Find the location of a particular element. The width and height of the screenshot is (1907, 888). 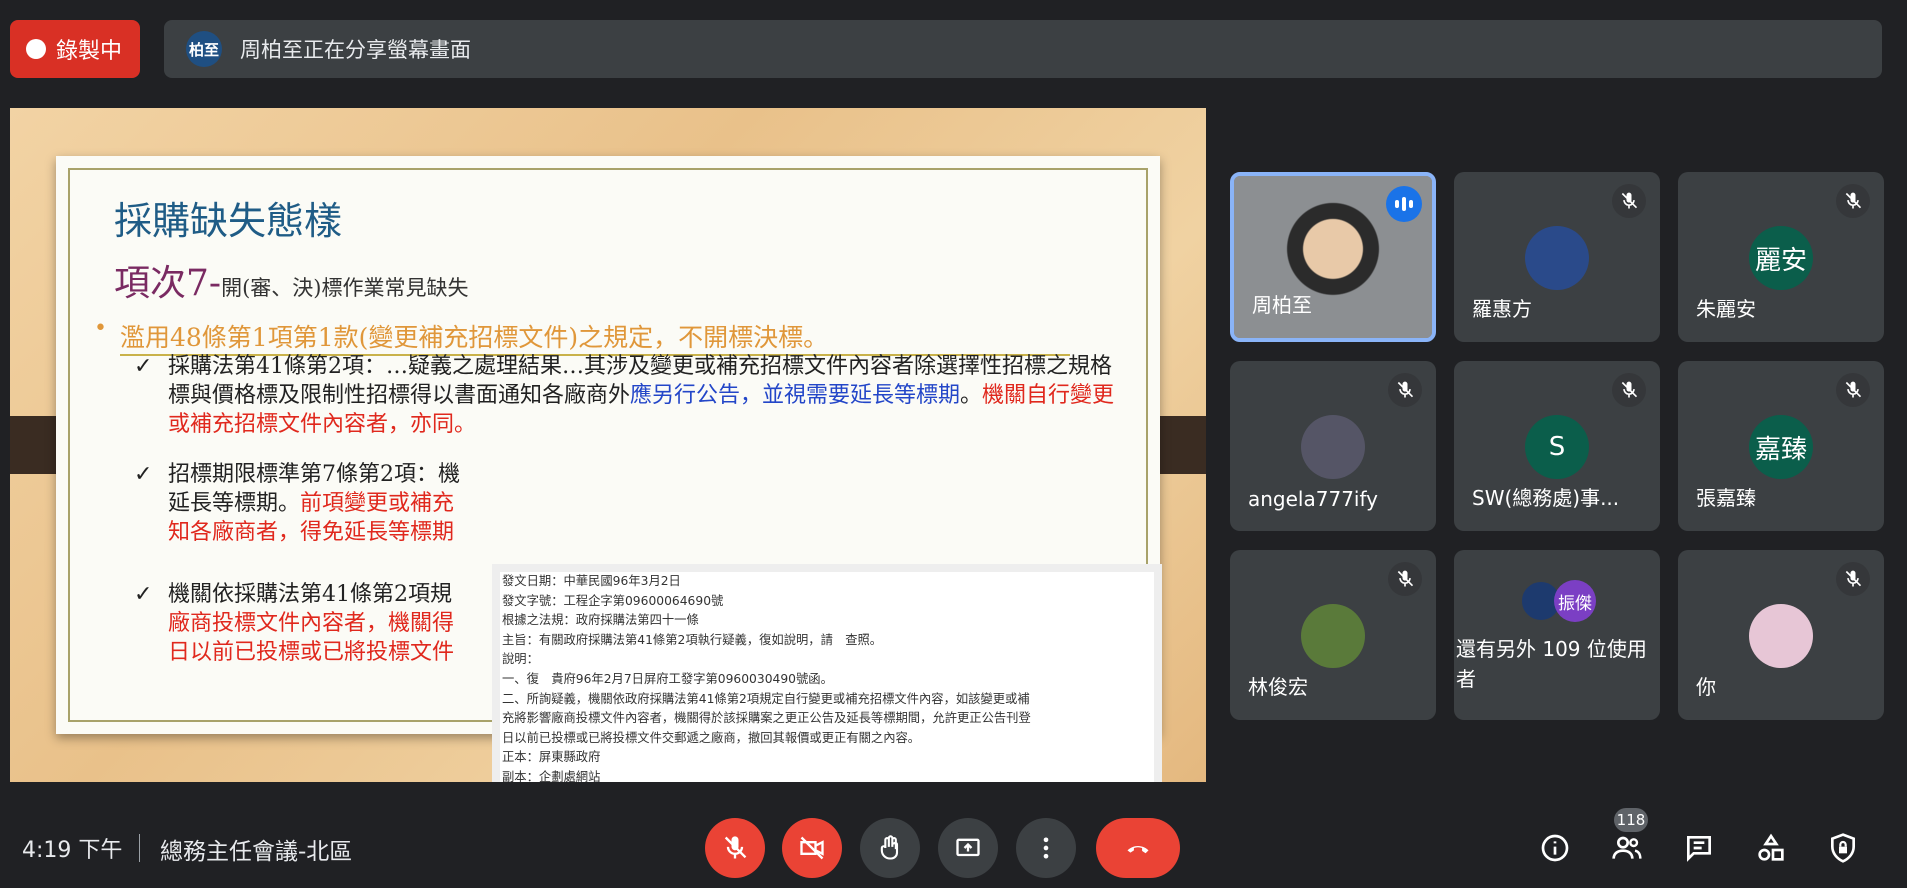

participant-tile: angela777ify is located at coordinates (1333, 446).